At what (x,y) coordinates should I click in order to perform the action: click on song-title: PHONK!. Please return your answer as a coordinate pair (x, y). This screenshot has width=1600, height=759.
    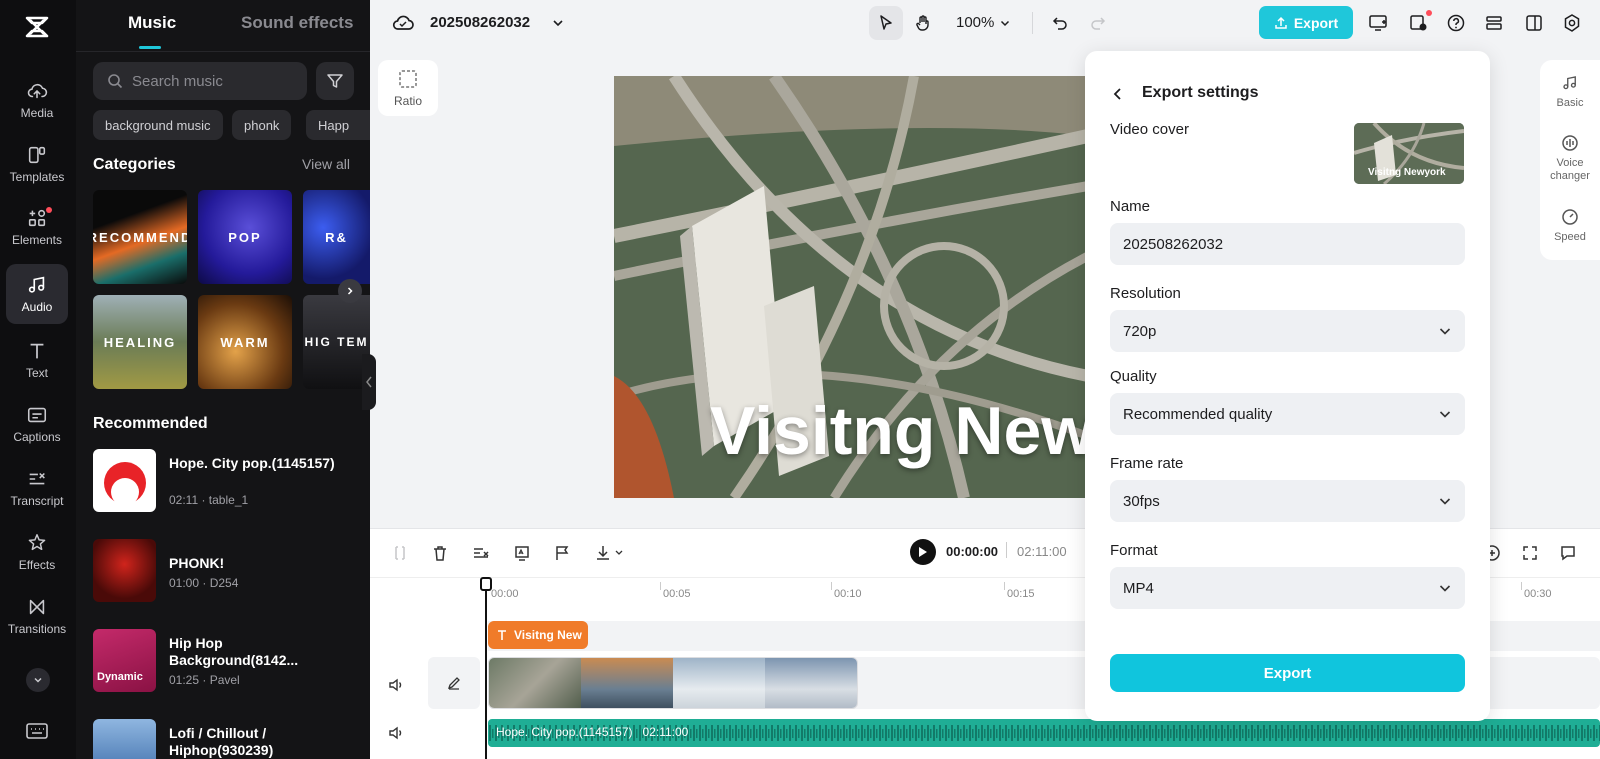
    Looking at the image, I should click on (197, 563).